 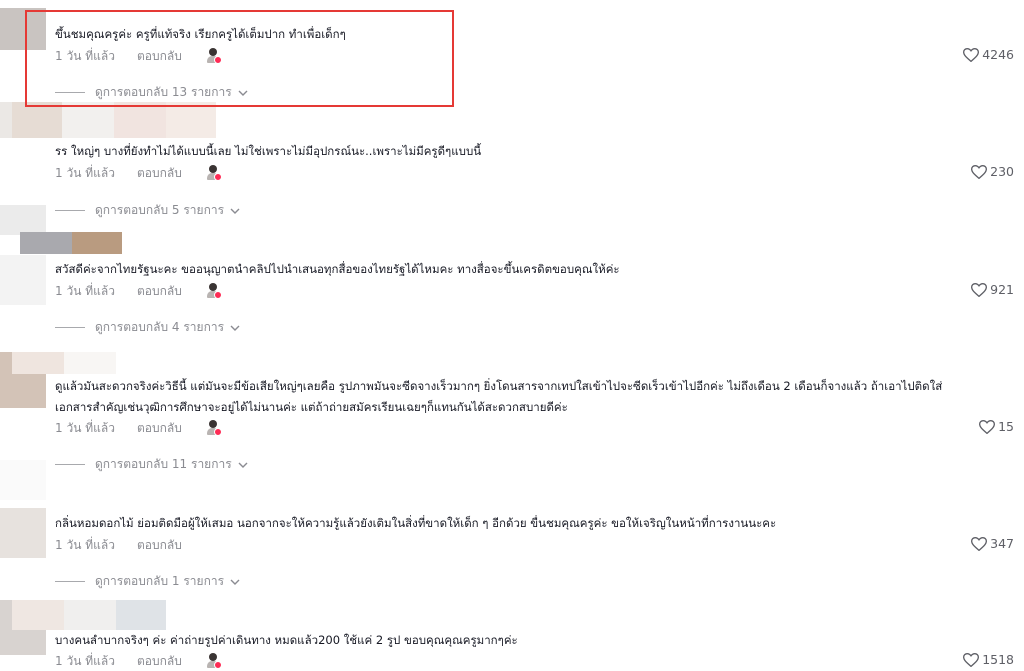 What do you see at coordinates (160, 210) in the screenshot?
I see `view-replies-label: ดูการตอบกลับ 5 รายการ` at bounding box center [160, 210].